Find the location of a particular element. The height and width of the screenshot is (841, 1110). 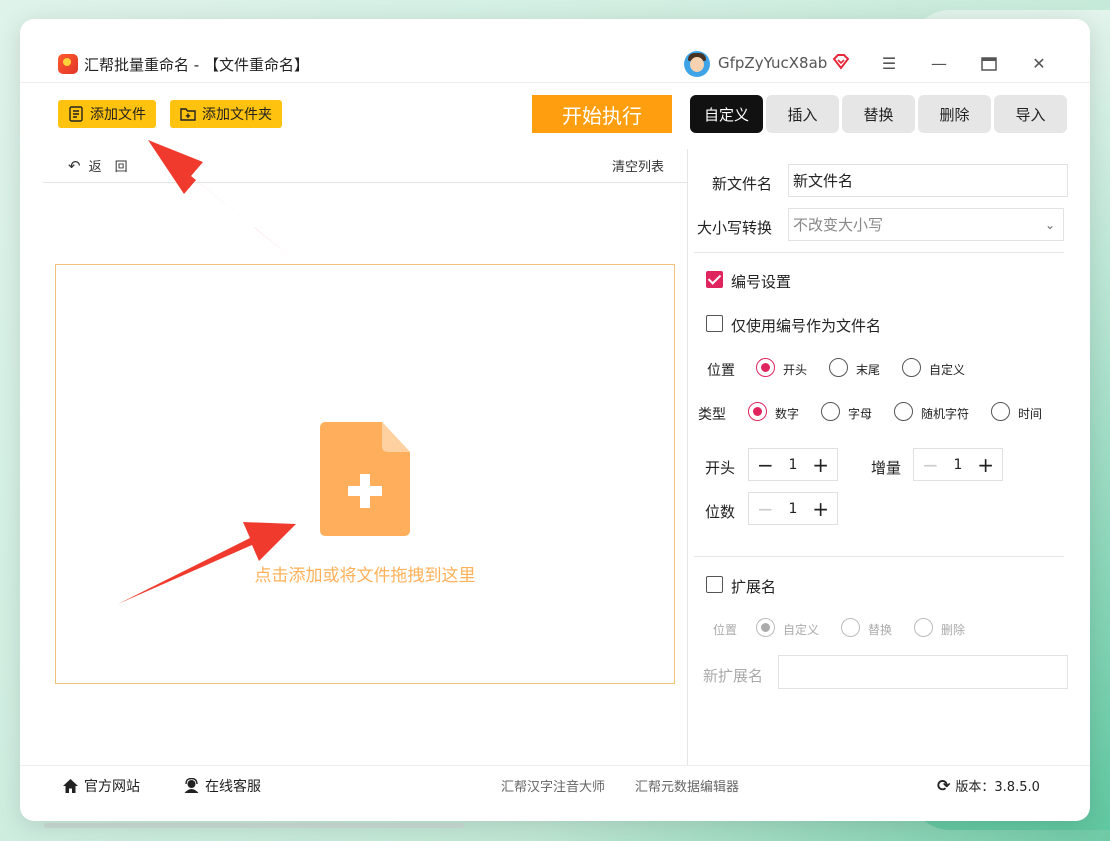

type-label: 类型 is located at coordinates (712, 415).